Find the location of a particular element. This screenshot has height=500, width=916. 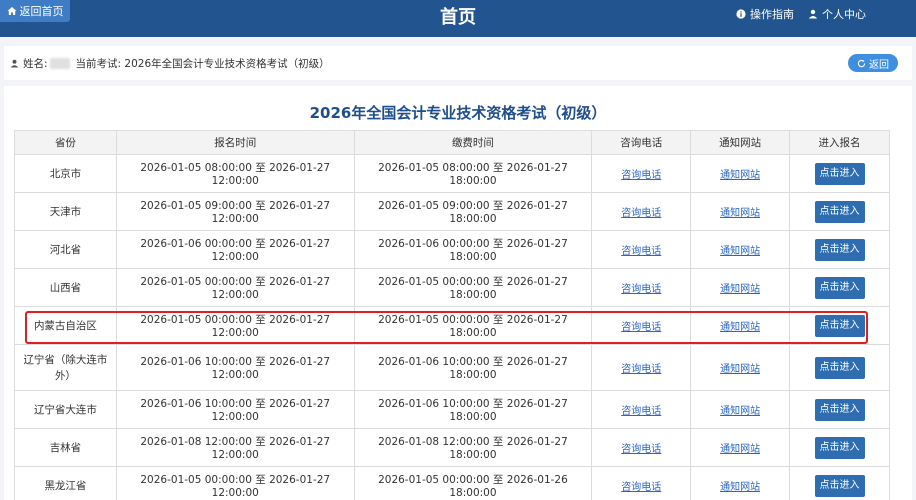

back-button: 返回 is located at coordinates (873, 63).